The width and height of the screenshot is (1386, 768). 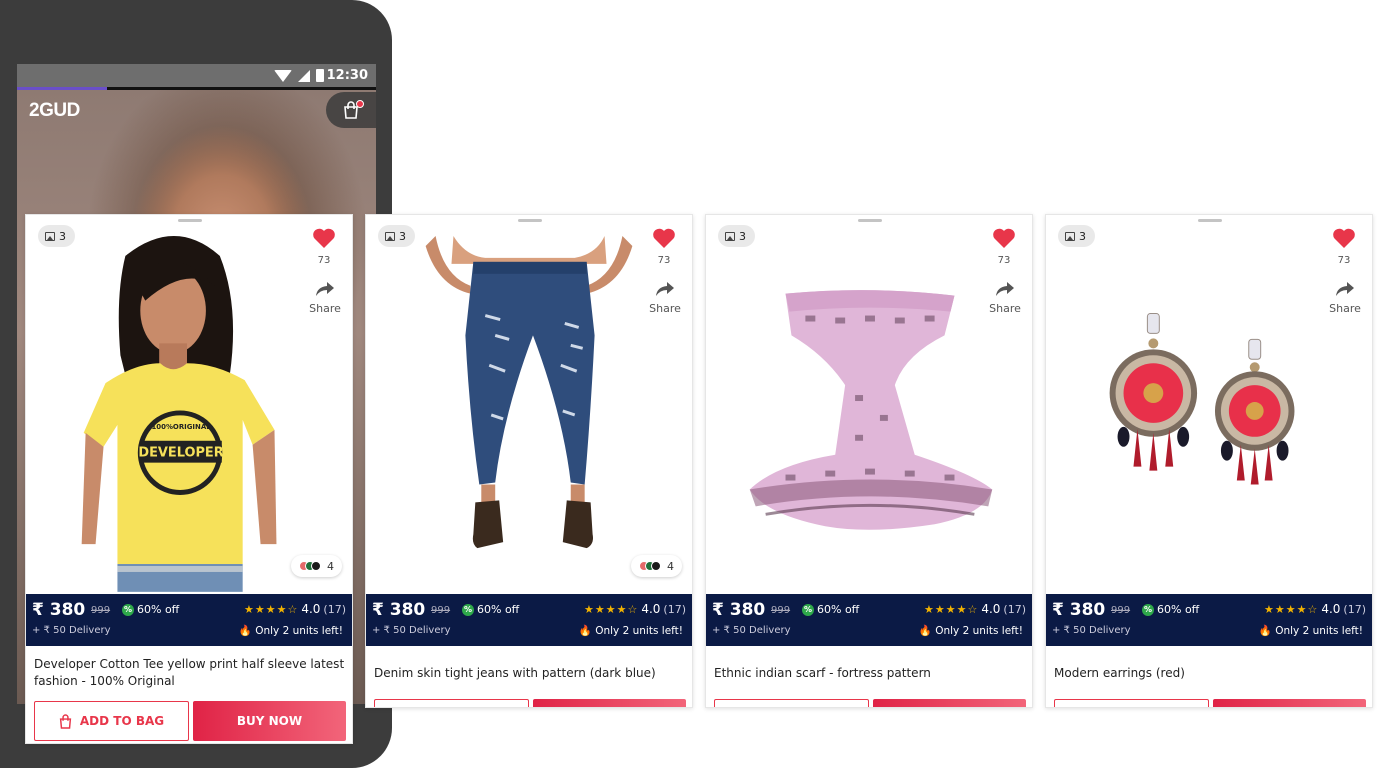 What do you see at coordinates (730, 236) in the screenshot?
I see `image-icon` at bounding box center [730, 236].